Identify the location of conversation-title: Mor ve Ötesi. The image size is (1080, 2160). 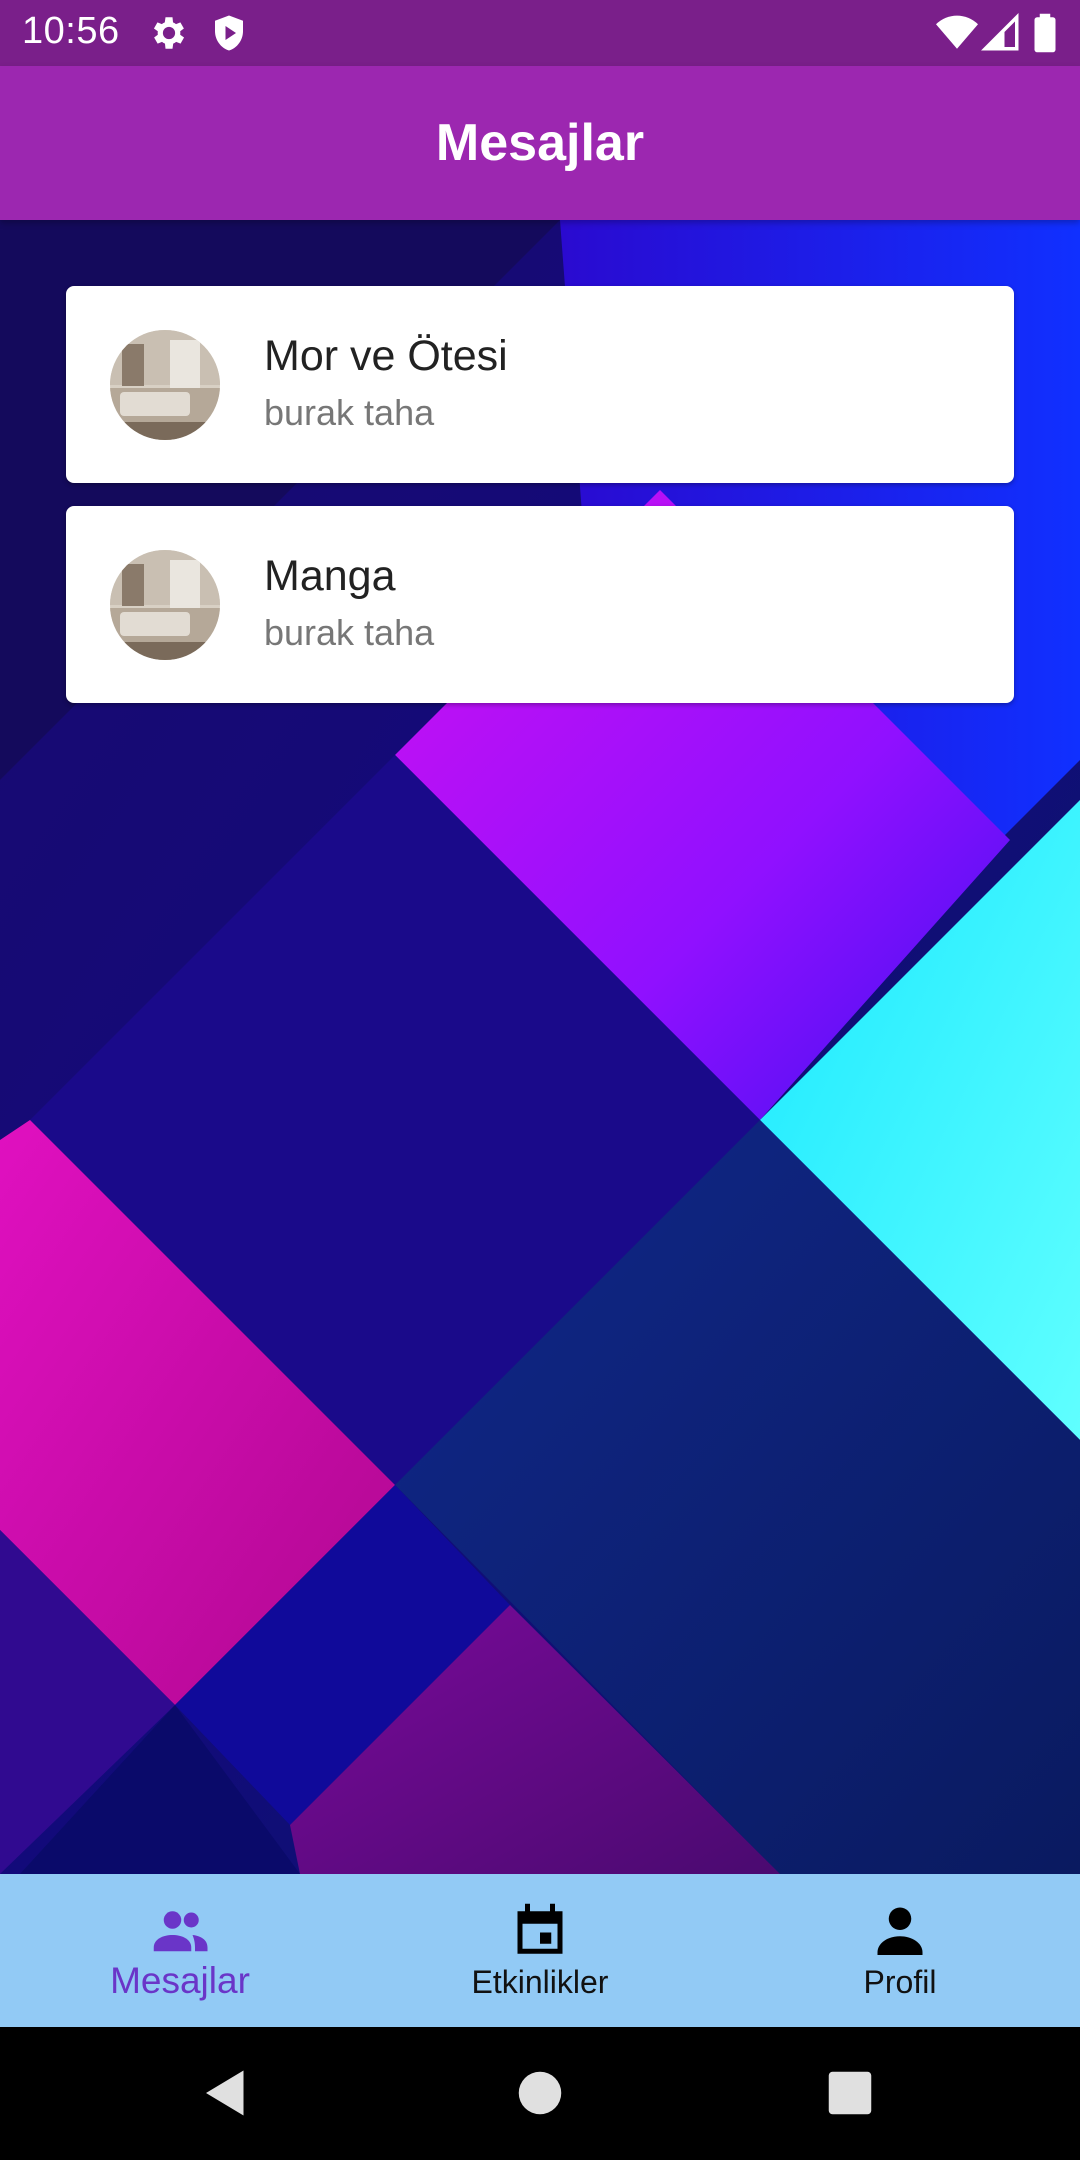
(386, 356).